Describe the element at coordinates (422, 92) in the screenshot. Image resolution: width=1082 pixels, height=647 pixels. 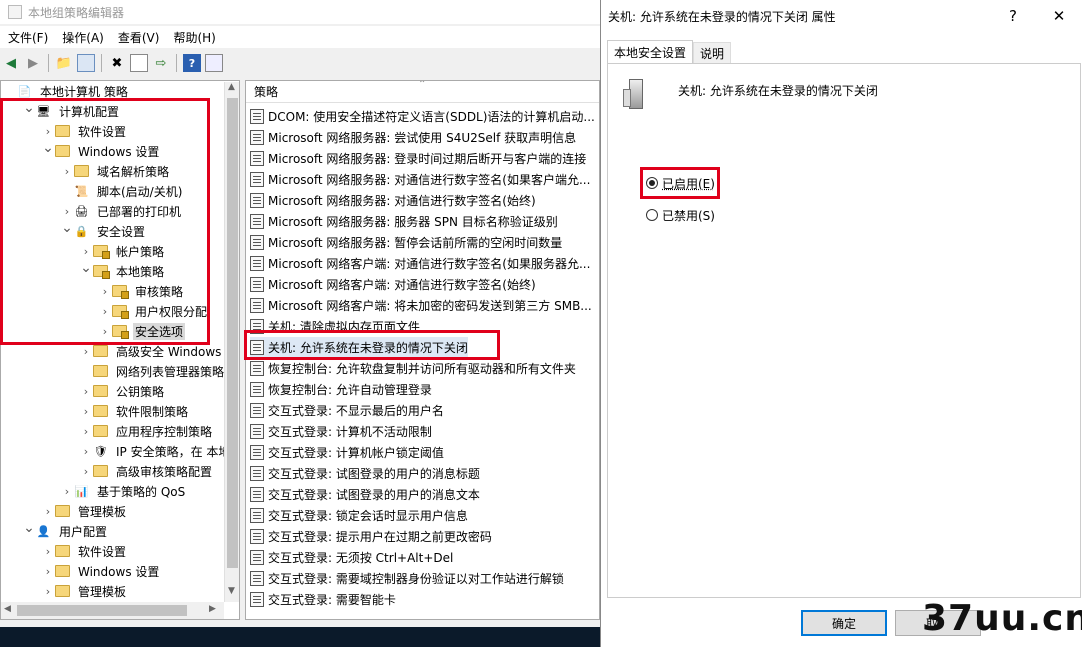
I see `column-header-policy: 策略 ⌃` at that location.